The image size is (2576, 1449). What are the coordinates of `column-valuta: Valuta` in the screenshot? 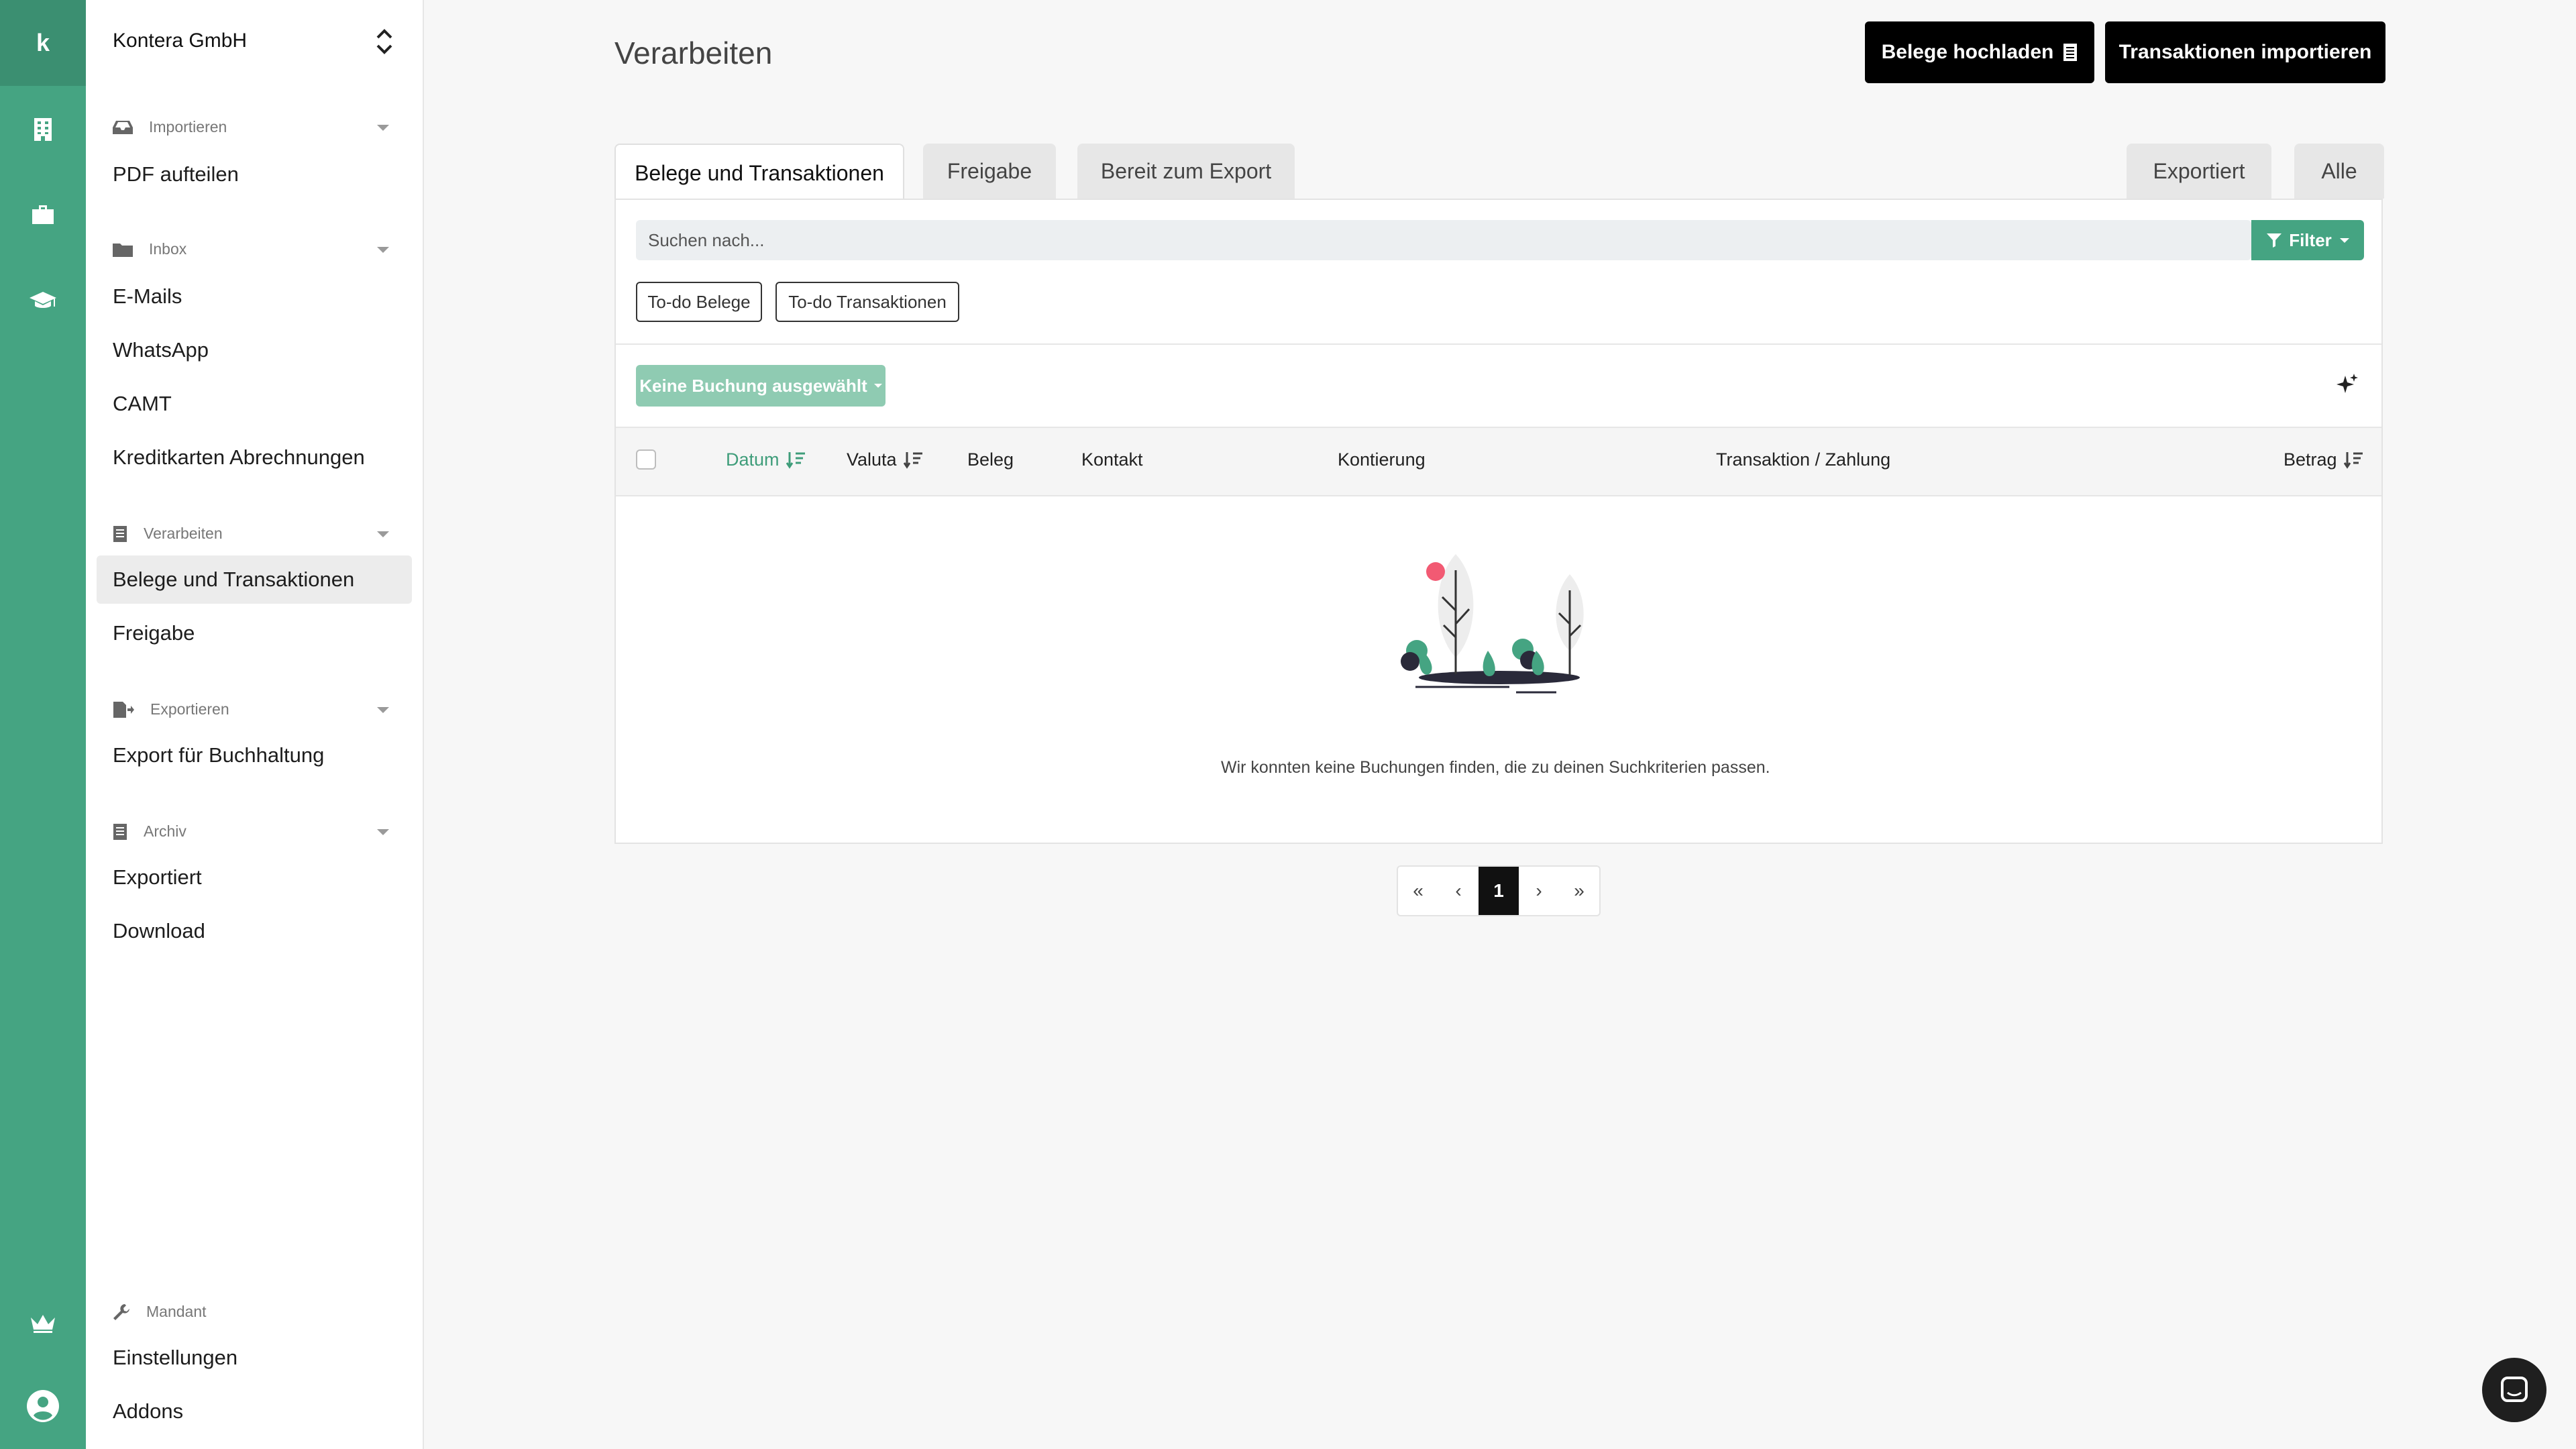 It's located at (885, 459).